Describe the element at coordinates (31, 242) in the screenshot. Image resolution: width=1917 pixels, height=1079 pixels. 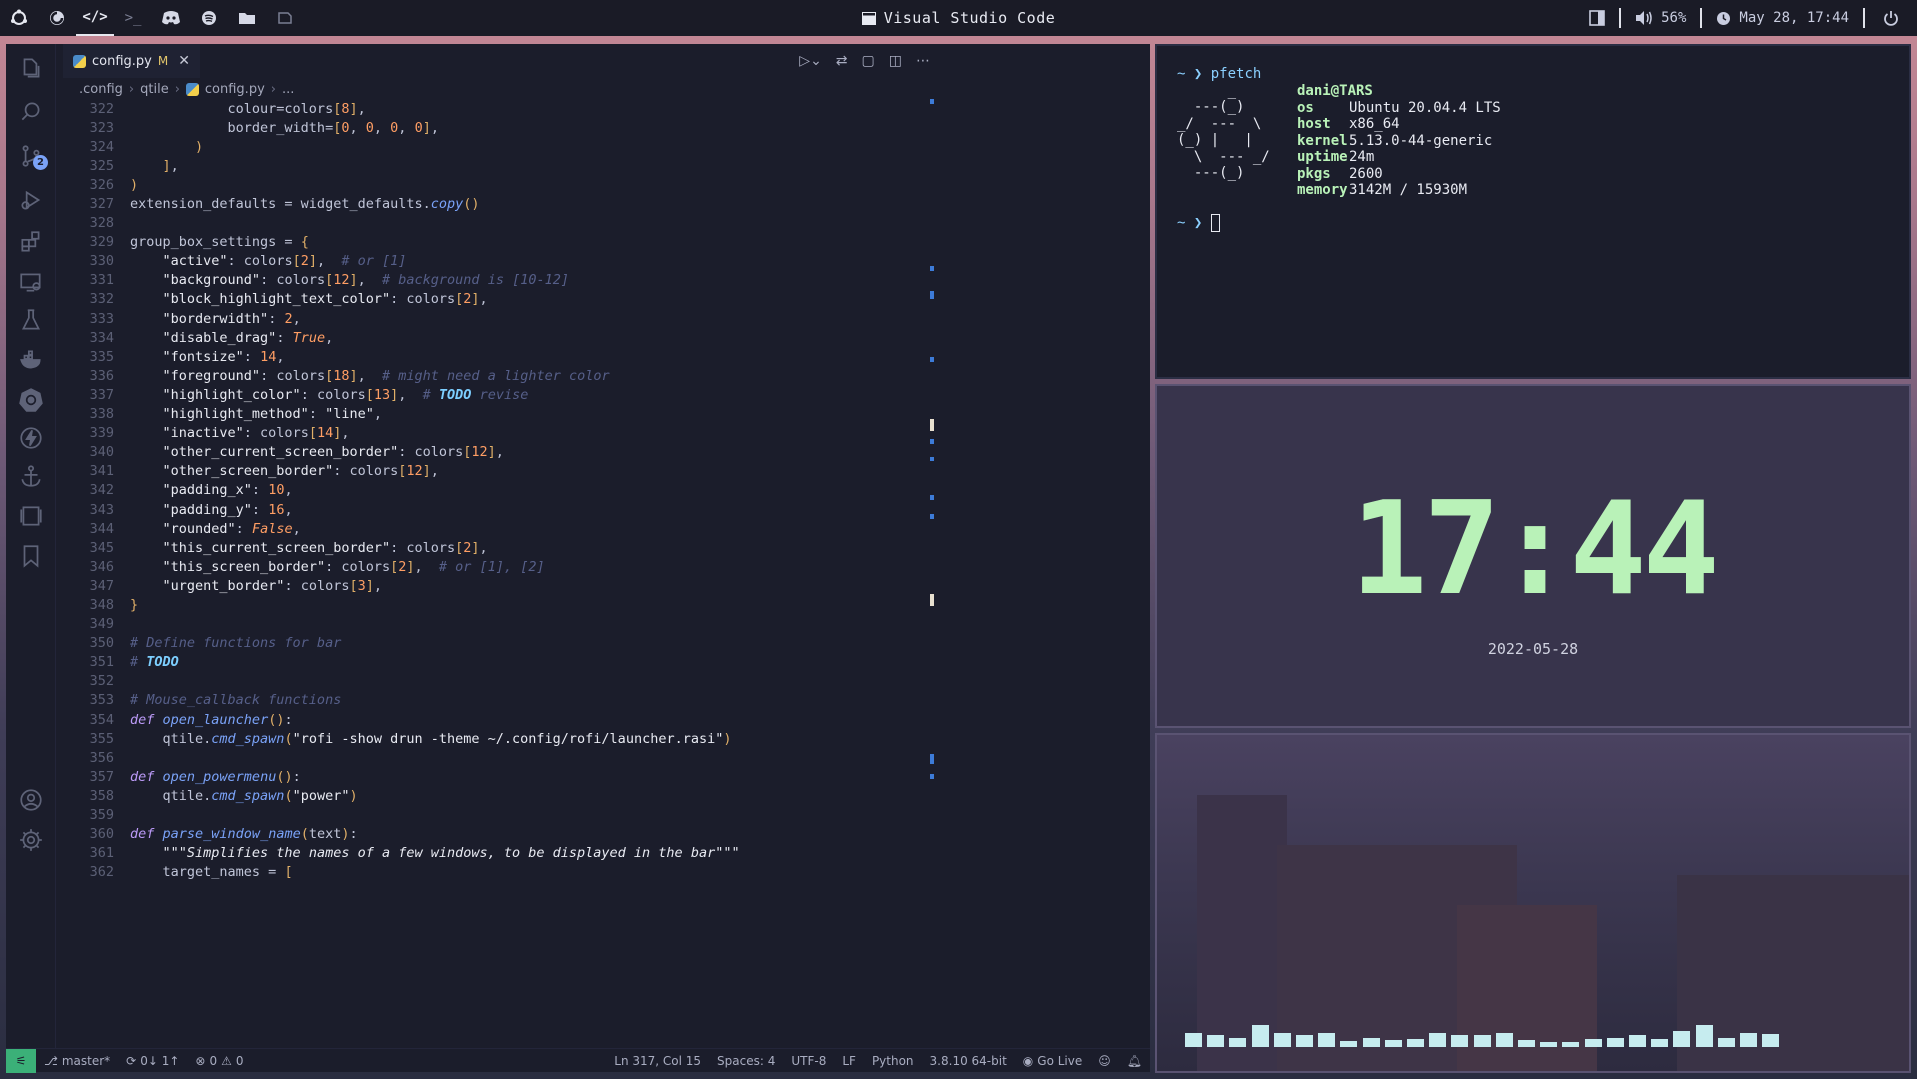
I see `extensions-icon` at that location.